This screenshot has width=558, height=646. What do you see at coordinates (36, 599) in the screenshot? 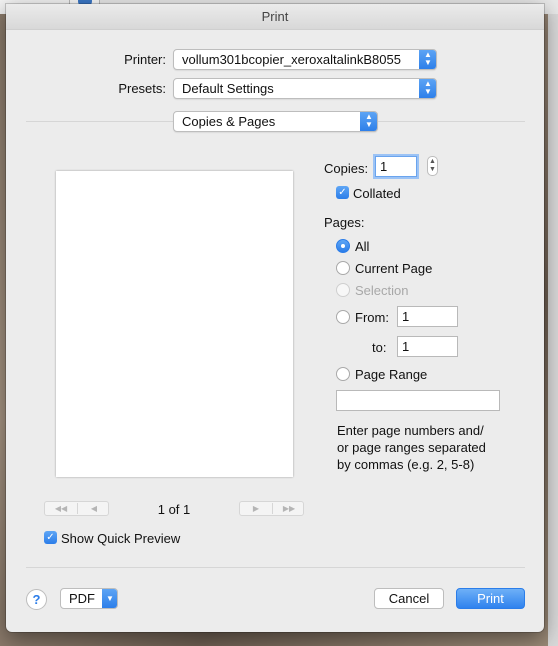
I see `help-button: ?` at bounding box center [36, 599].